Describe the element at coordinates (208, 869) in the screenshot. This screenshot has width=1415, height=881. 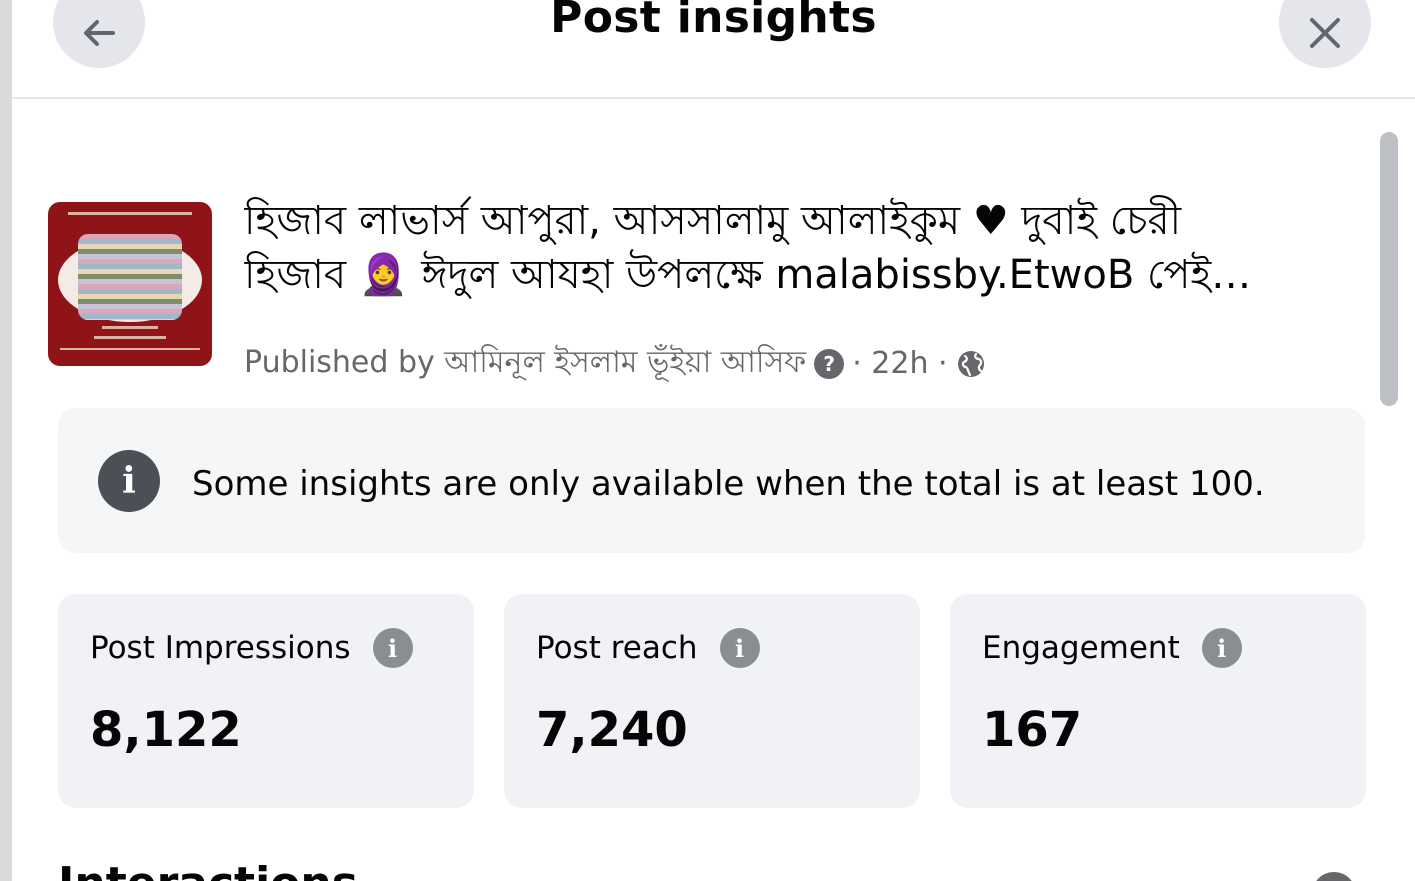
I see `interactions-section-title: Interactions` at that location.